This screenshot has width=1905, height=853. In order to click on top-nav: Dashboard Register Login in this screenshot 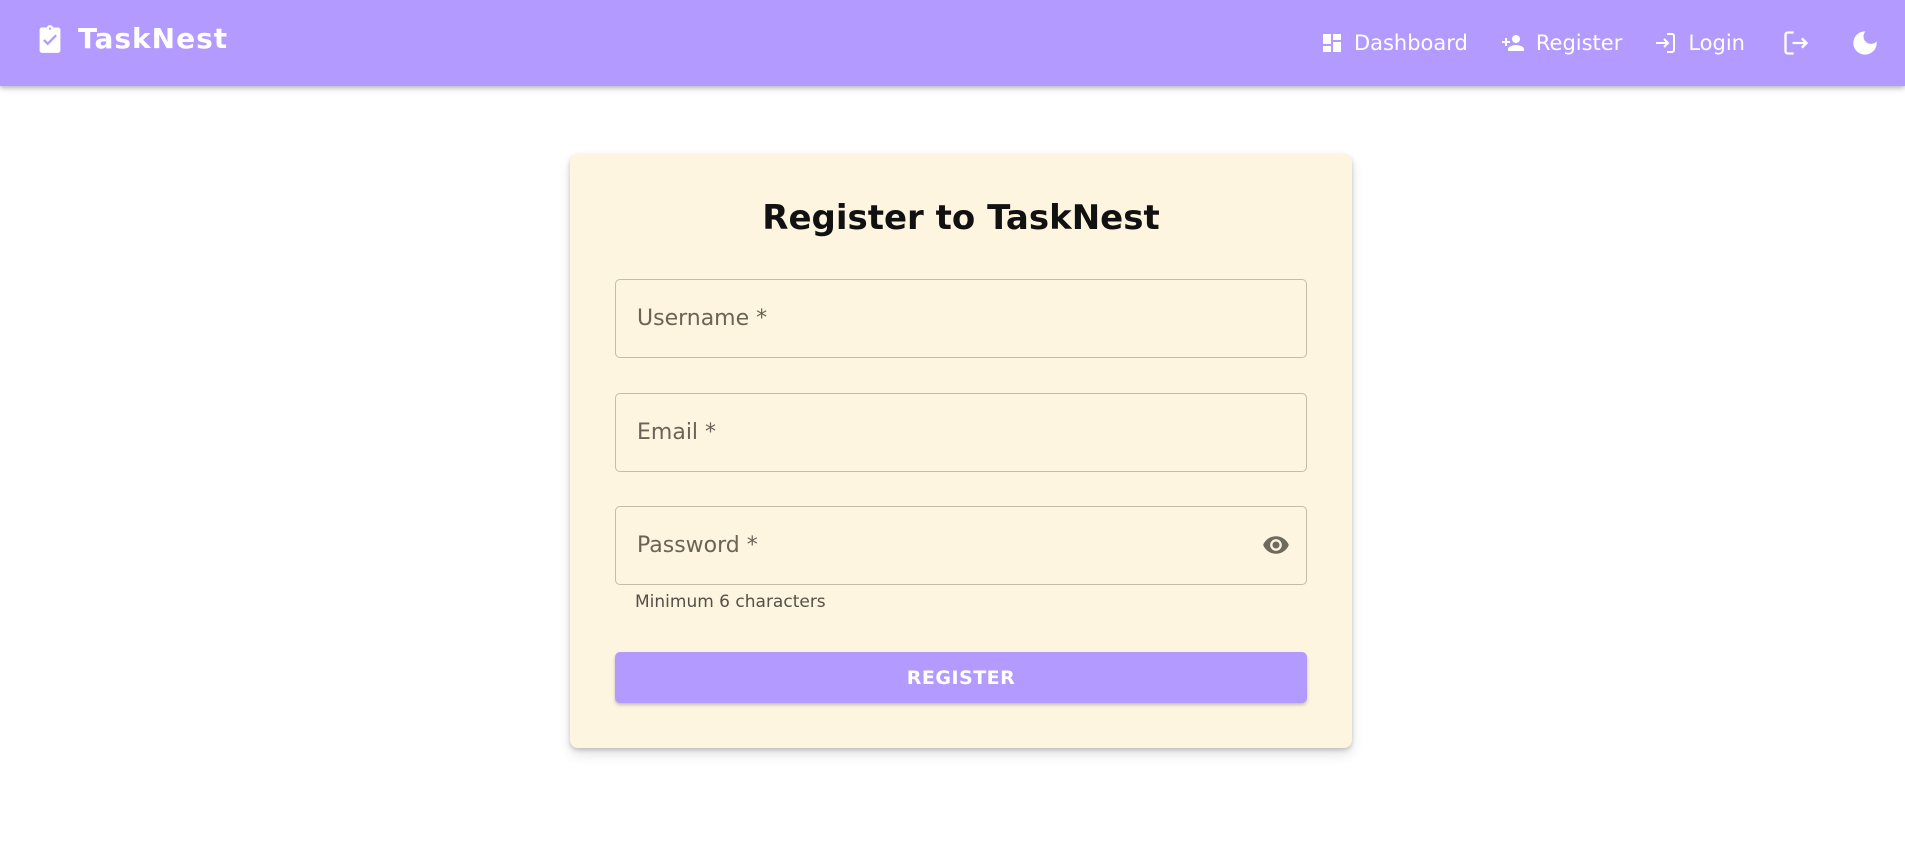, I will do `click(1612, 43)`.